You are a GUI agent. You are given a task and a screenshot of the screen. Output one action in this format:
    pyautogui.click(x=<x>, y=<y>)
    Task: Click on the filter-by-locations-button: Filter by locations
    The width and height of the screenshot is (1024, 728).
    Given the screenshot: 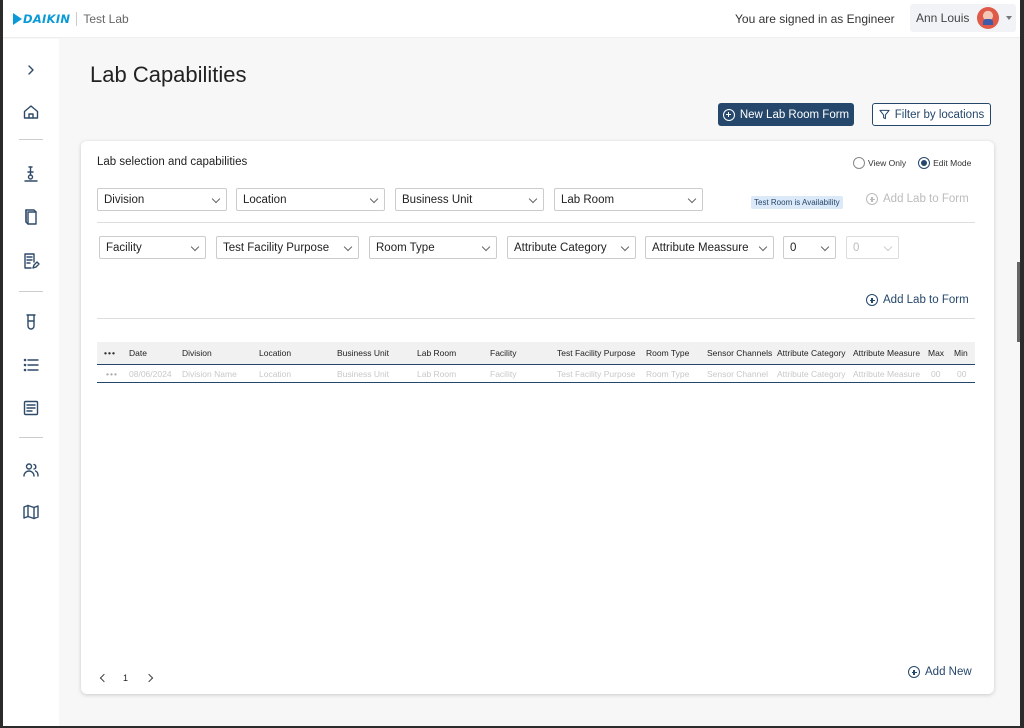 What is the action you would take?
    pyautogui.click(x=931, y=114)
    